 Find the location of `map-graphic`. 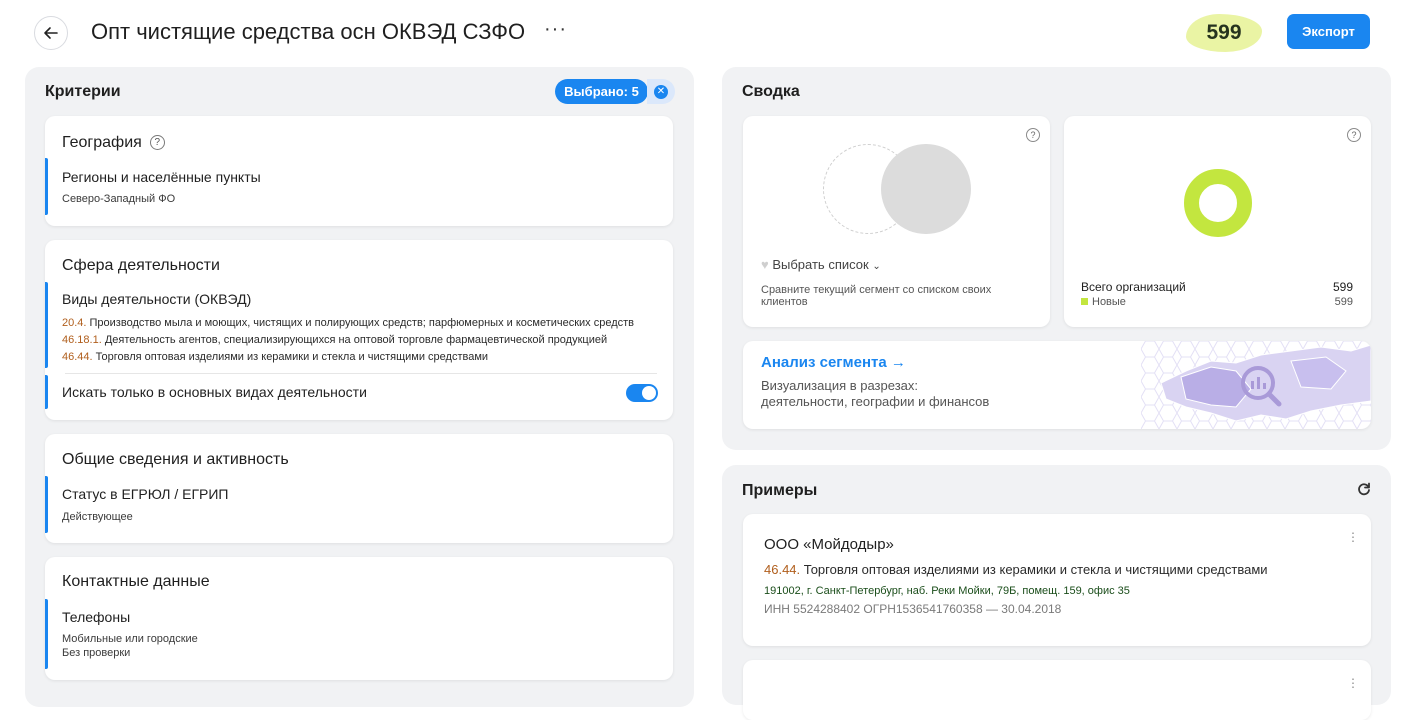

map-graphic is located at coordinates (1256, 385).